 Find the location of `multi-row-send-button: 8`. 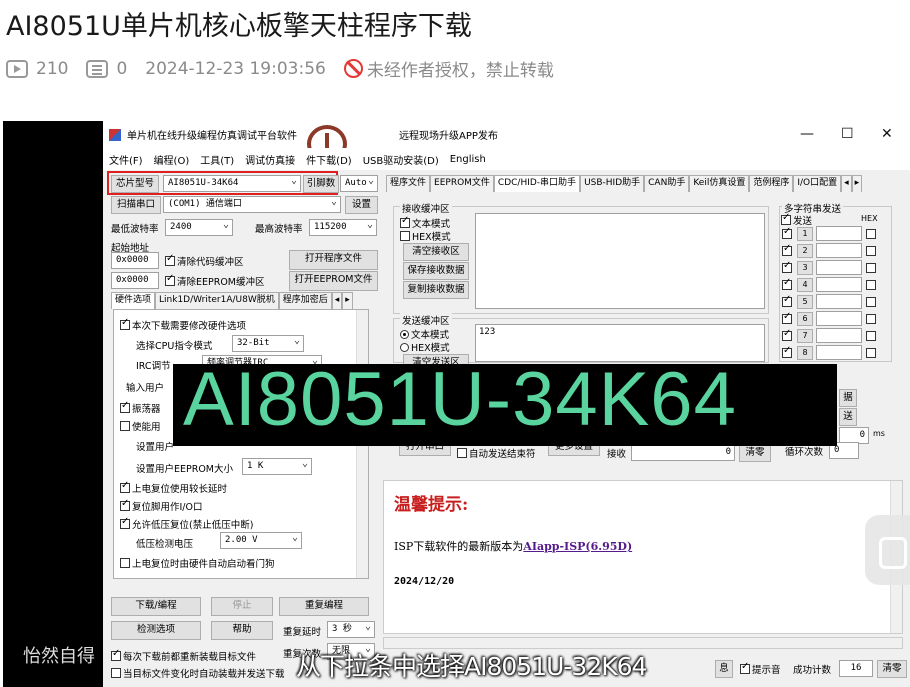

multi-row-send-button: 8 is located at coordinates (805, 352).